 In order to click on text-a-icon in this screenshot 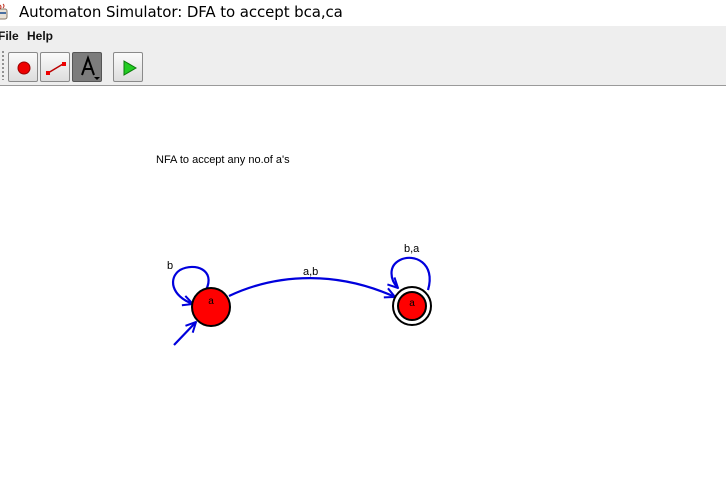, I will do `click(90, 67)`.